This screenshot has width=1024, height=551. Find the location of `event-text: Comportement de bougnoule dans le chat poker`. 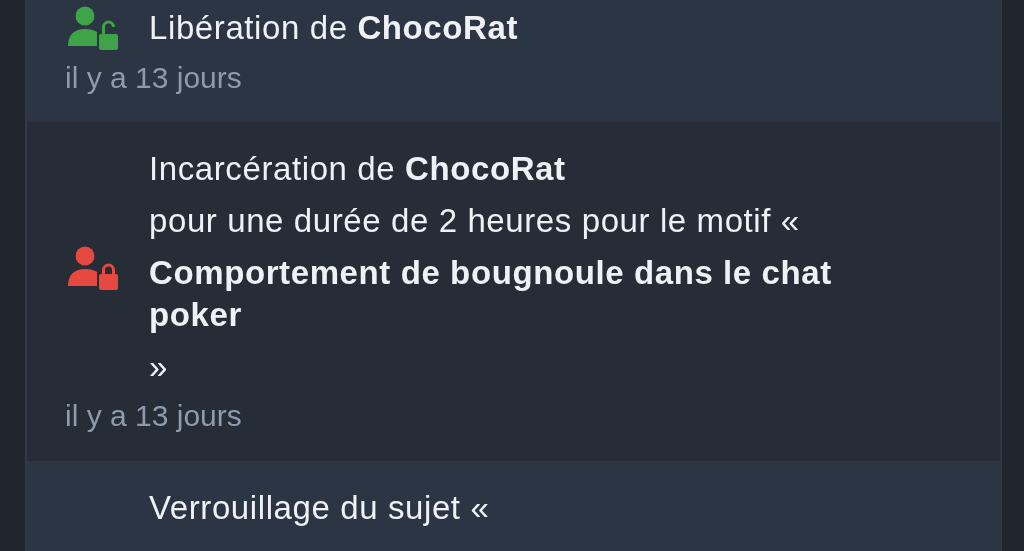

event-text: Comportement de bougnoule dans le chat poker is located at coordinates (491, 294).